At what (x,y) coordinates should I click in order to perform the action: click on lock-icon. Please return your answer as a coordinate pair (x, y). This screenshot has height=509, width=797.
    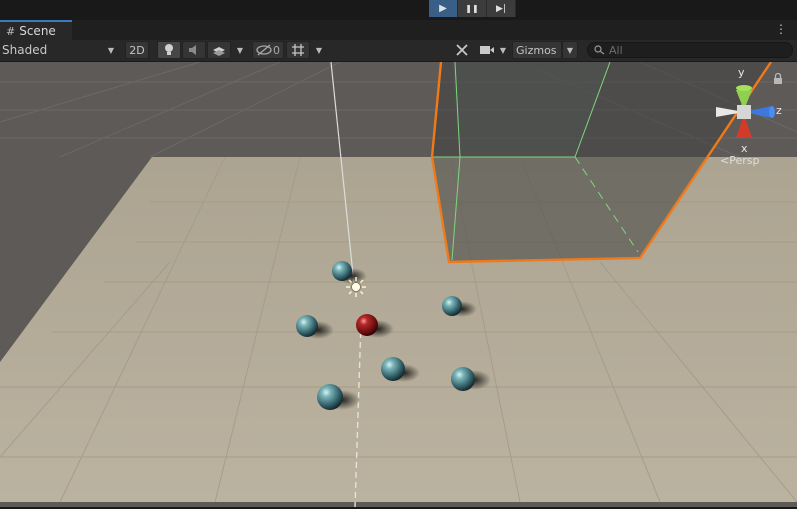
    Looking at the image, I should click on (778, 78).